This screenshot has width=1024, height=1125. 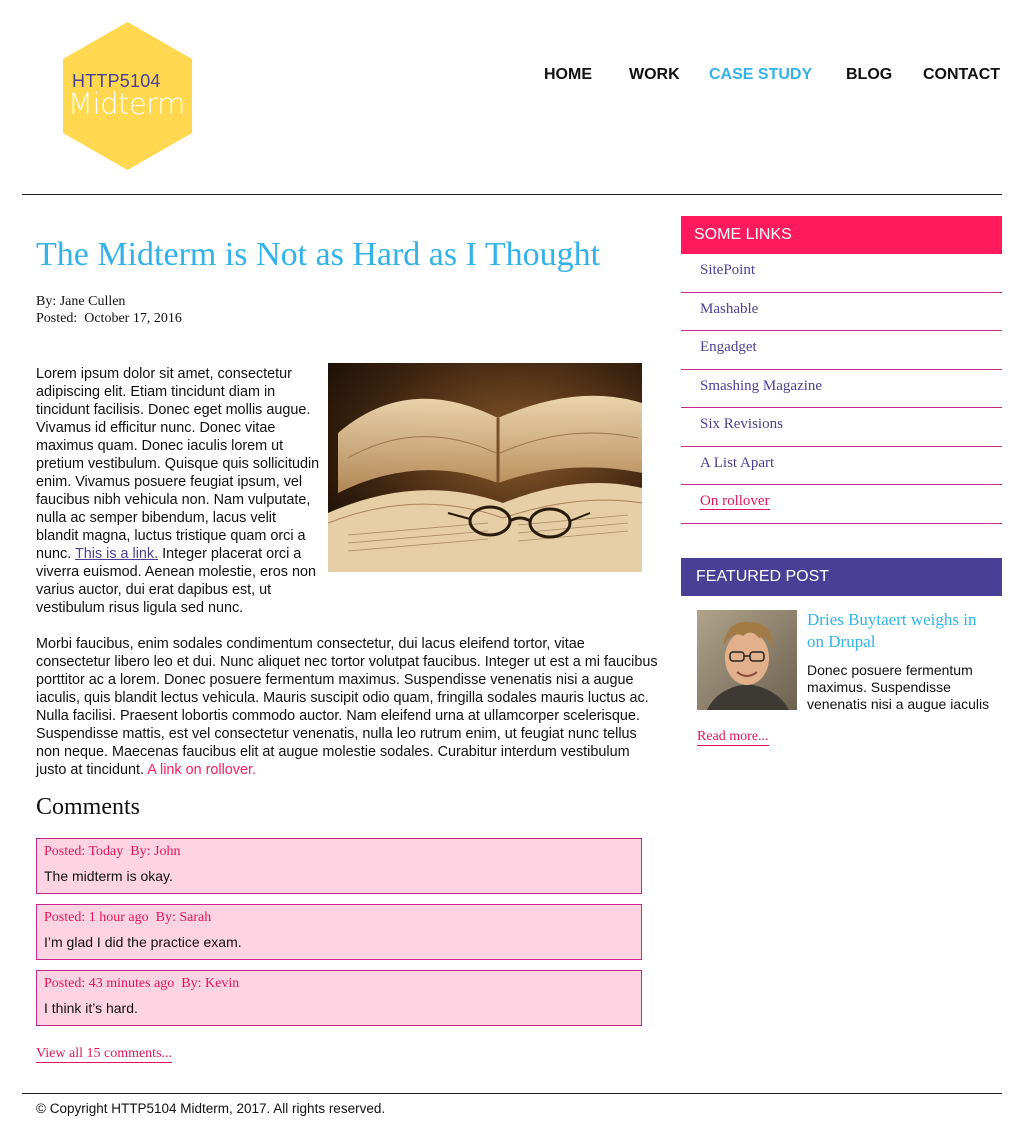 What do you see at coordinates (91, 1008) in the screenshot?
I see `comment-text: I think it’s hard.` at bounding box center [91, 1008].